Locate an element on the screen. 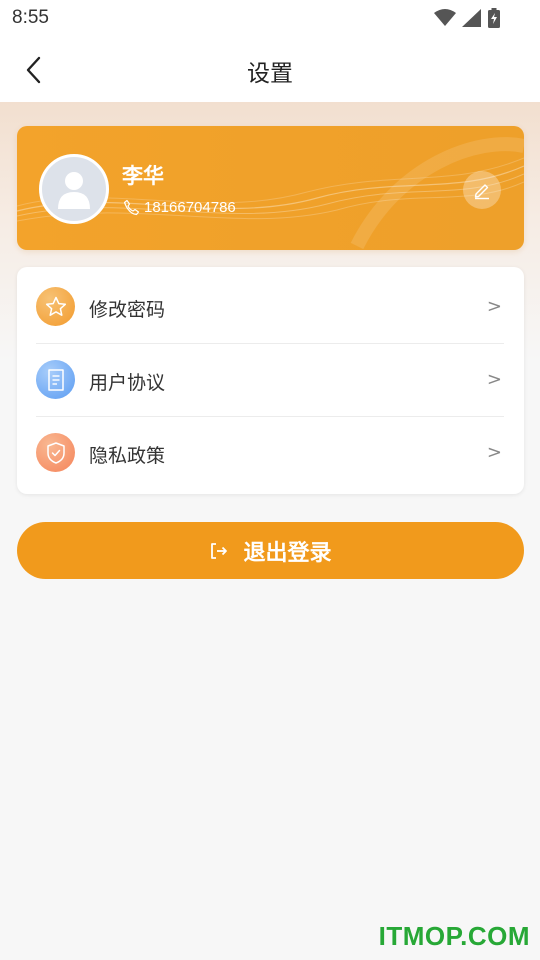  default-avatar-icon is located at coordinates (74, 190).